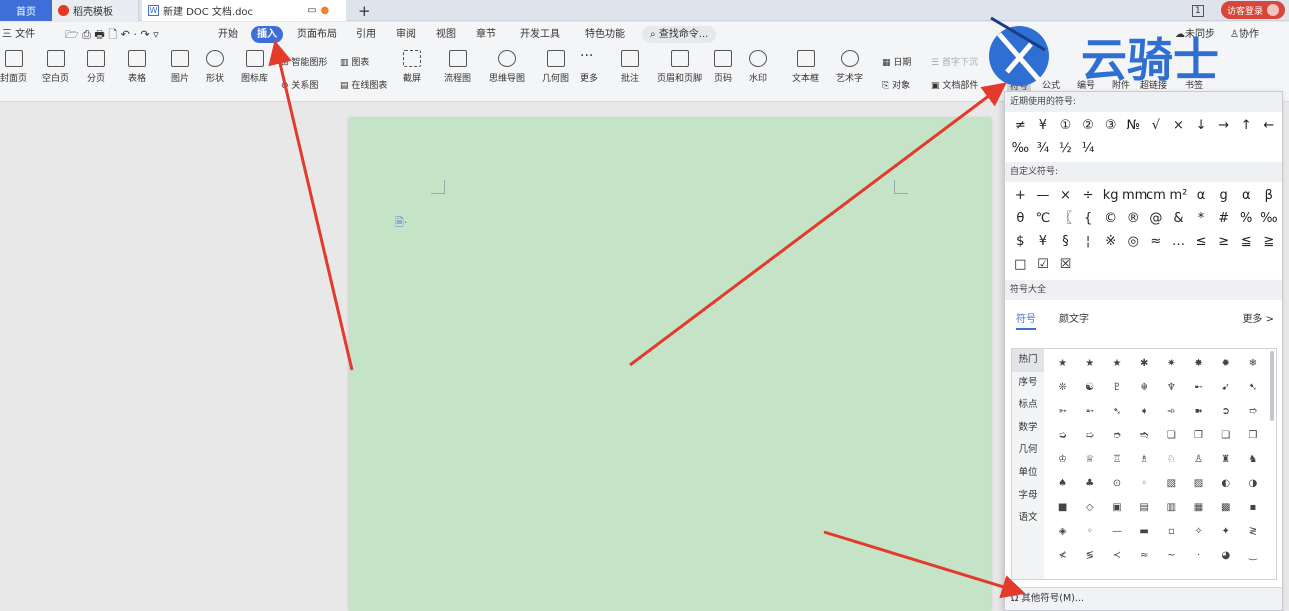  What do you see at coordinates (540, 34) in the screenshot?
I see `menu-developer: 开发工具` at bounding box center [540, 34].